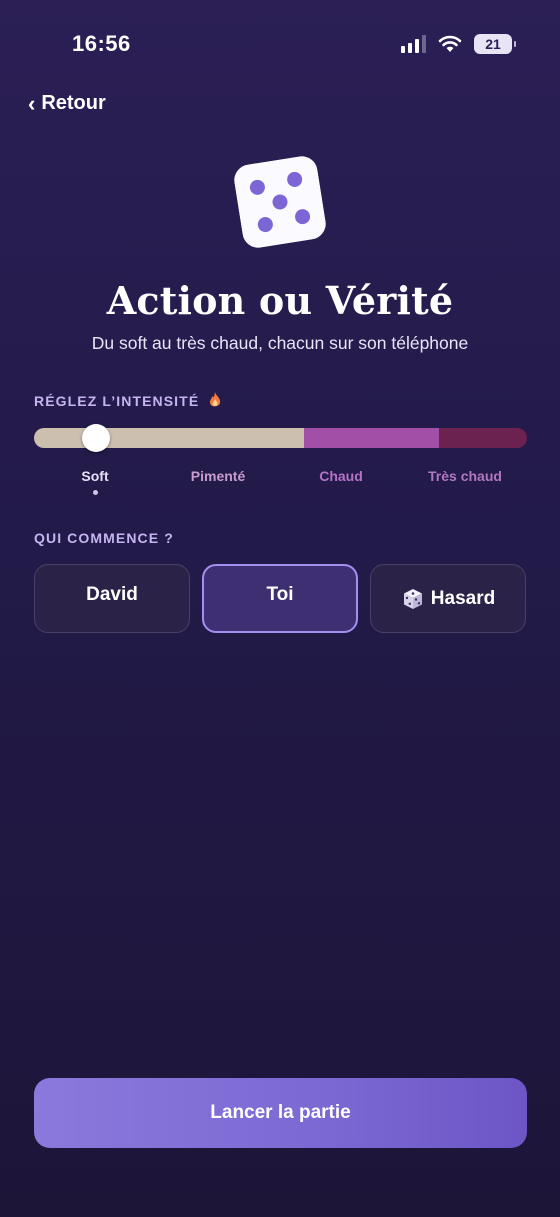 This screenshot has width=560, height=1217. What do you see at coordinates (412, 598) in the screenshot?
I see `game-die-icon` at bounding box center [412, 598].